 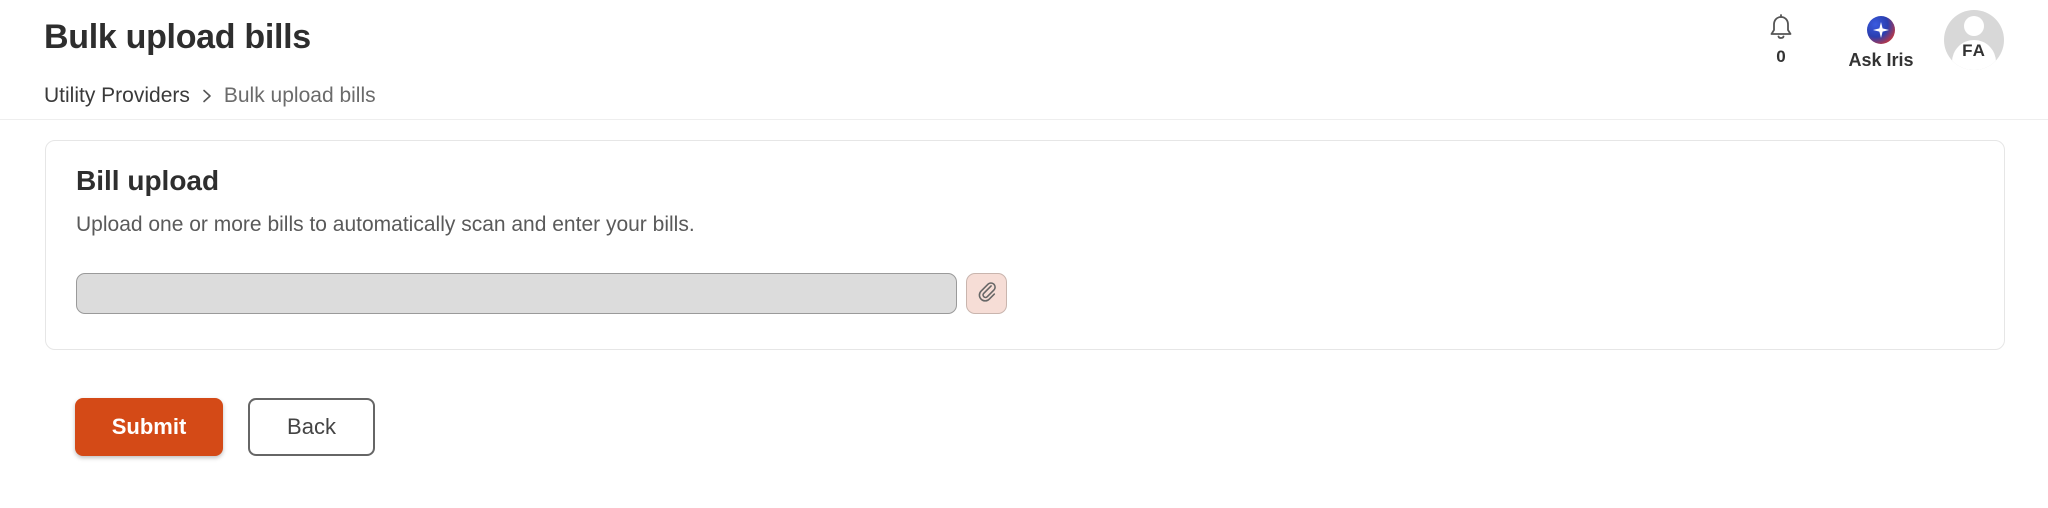 I want to click on sparkle-icon, so click(x=1881, y=30).